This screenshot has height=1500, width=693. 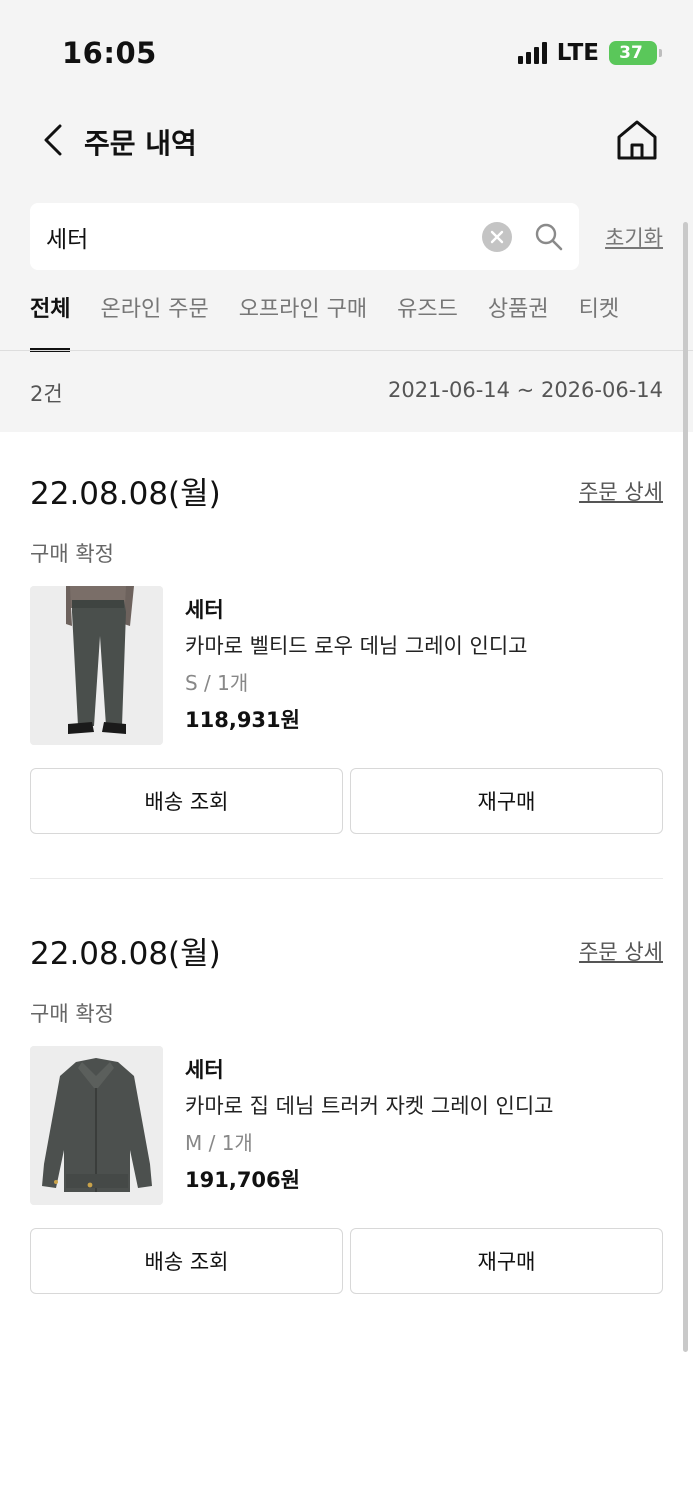 I want to click on chevron-left-icon, so click(x=53, y=140).